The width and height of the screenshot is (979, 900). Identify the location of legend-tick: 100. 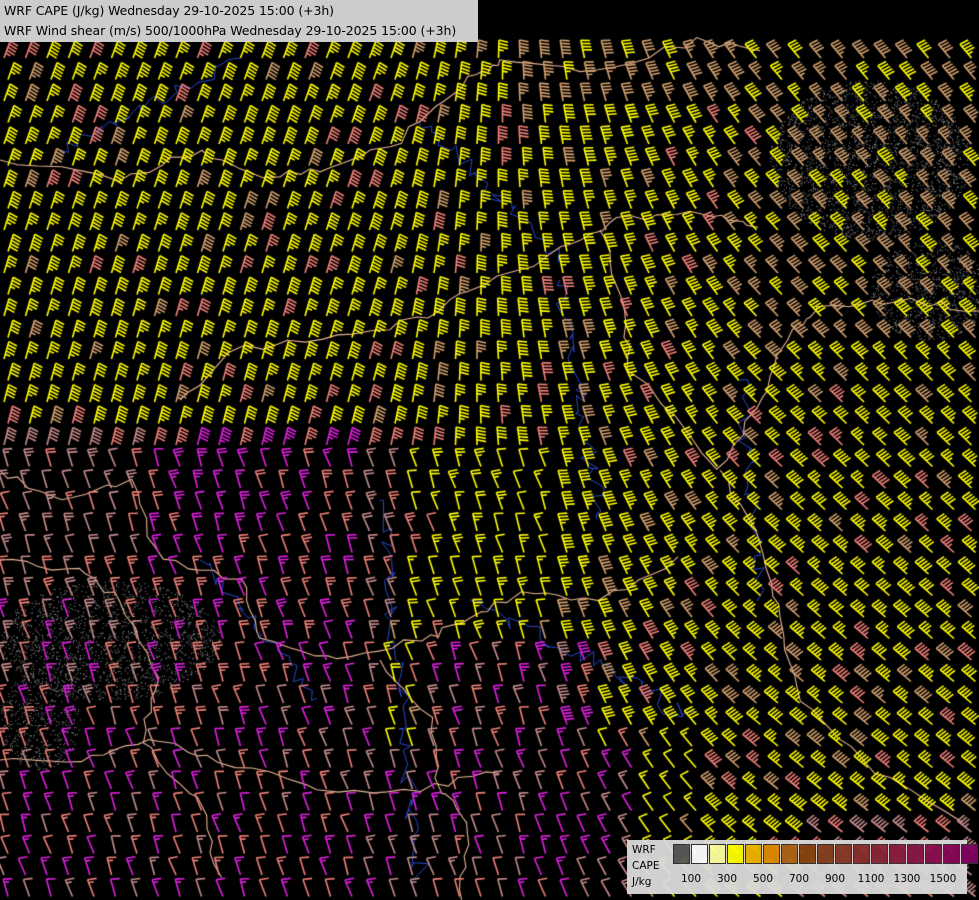
(691, 879).